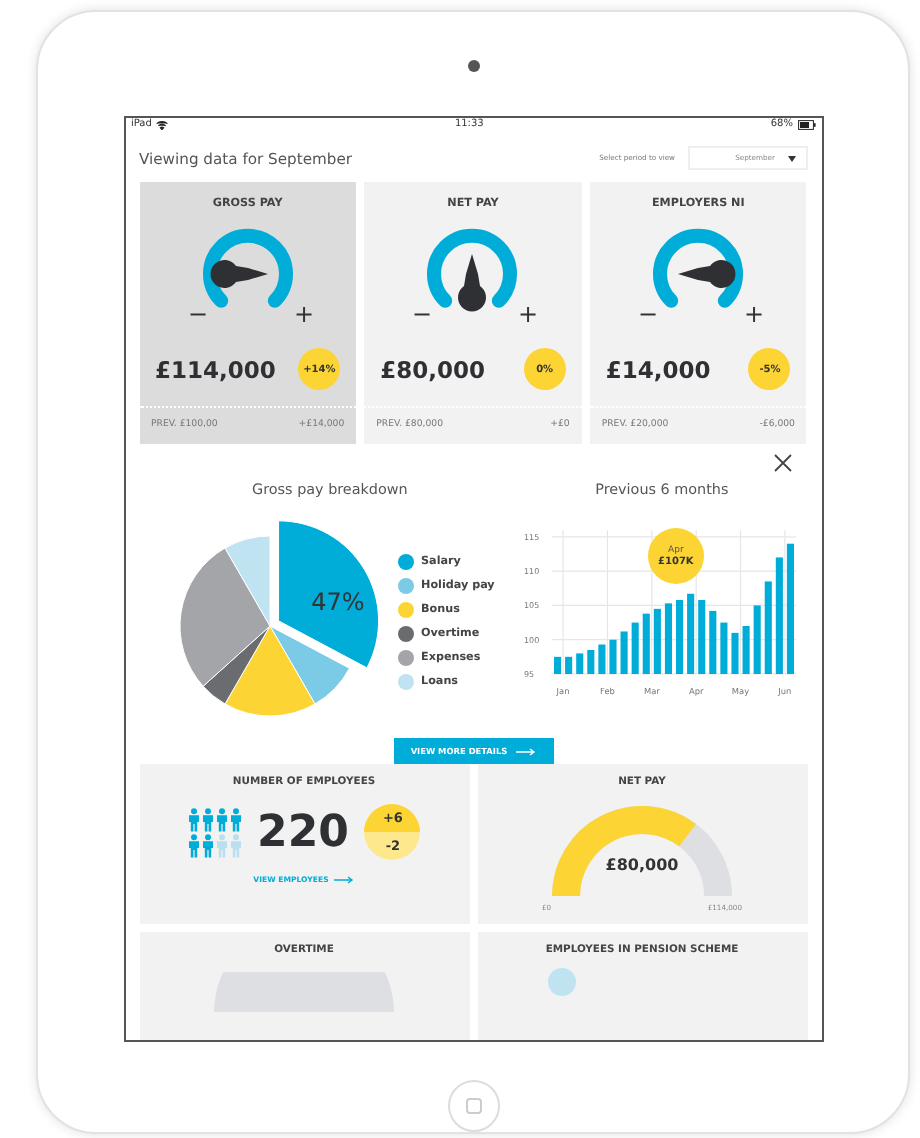 The image size is (920, 1138). What do you see at coordinates (337, 602) in the screenshot?
I see `slice-label: 47%` at bounding box center [337, 602].